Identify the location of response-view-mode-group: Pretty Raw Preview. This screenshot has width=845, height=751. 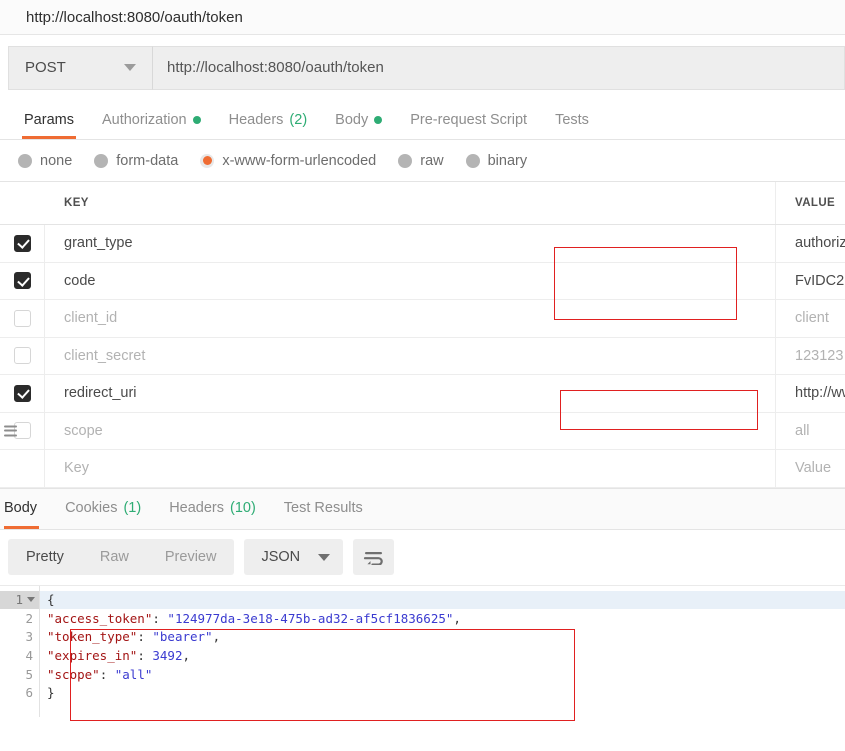
(121, 557).